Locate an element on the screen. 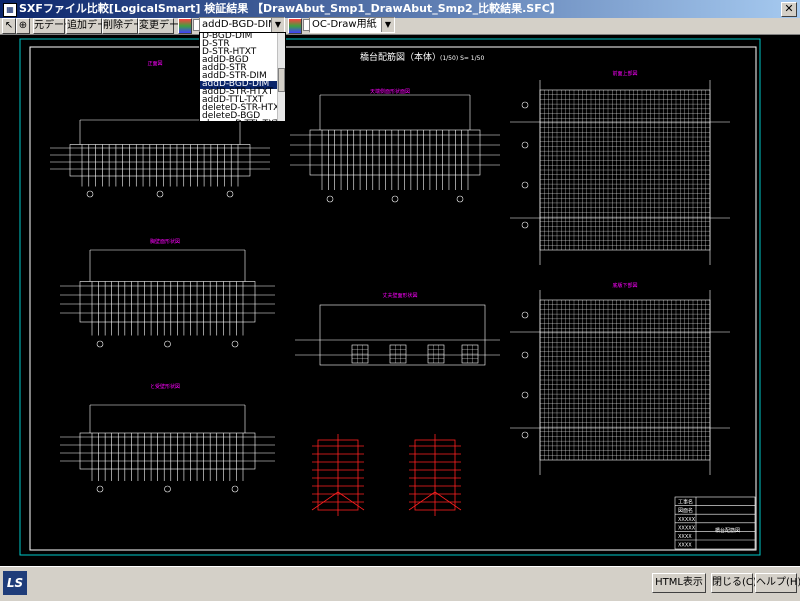 Image resolution: width=800 pixels, height=601 pixels. rebar-detail-right is located at coordinates (435, 475).